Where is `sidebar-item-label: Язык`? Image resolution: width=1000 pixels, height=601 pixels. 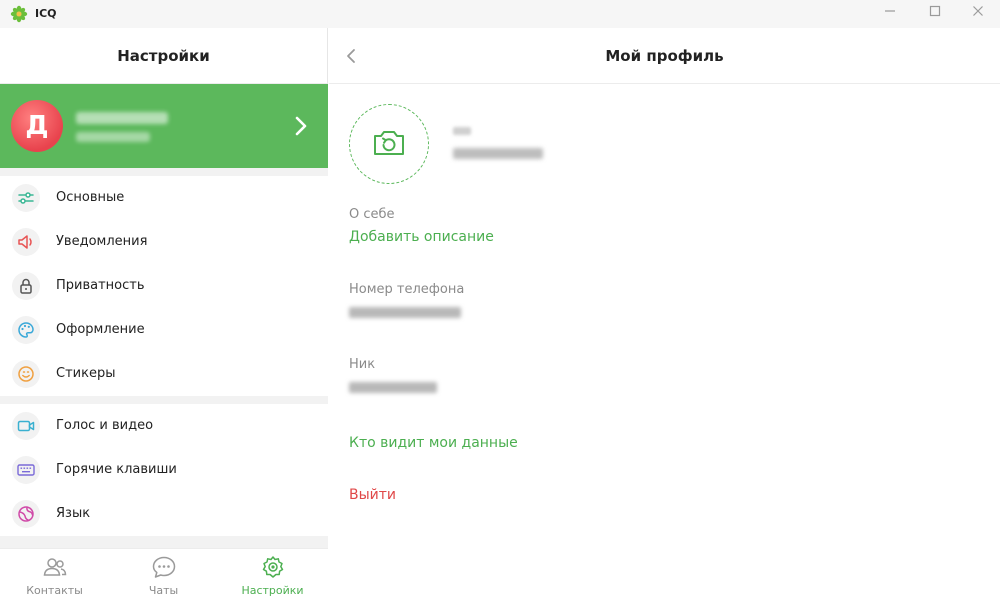
sidebar-item-label: Язык is located at coordinates (73, 513).